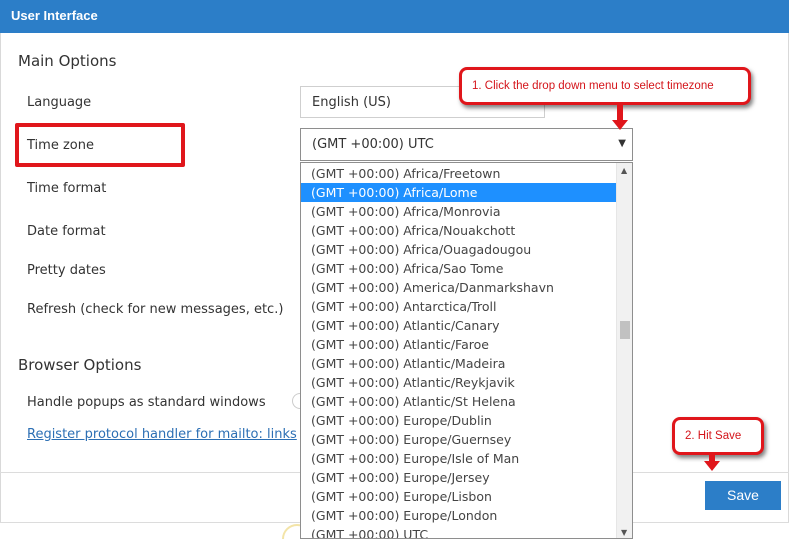 This screenshot has height=539, width=789. What do you see at coordinates (459, 230) in the screenshot?
I see `timezone-option: (GMT +00:00) Africa/Nouakchott` at bounding box center [459, 230].